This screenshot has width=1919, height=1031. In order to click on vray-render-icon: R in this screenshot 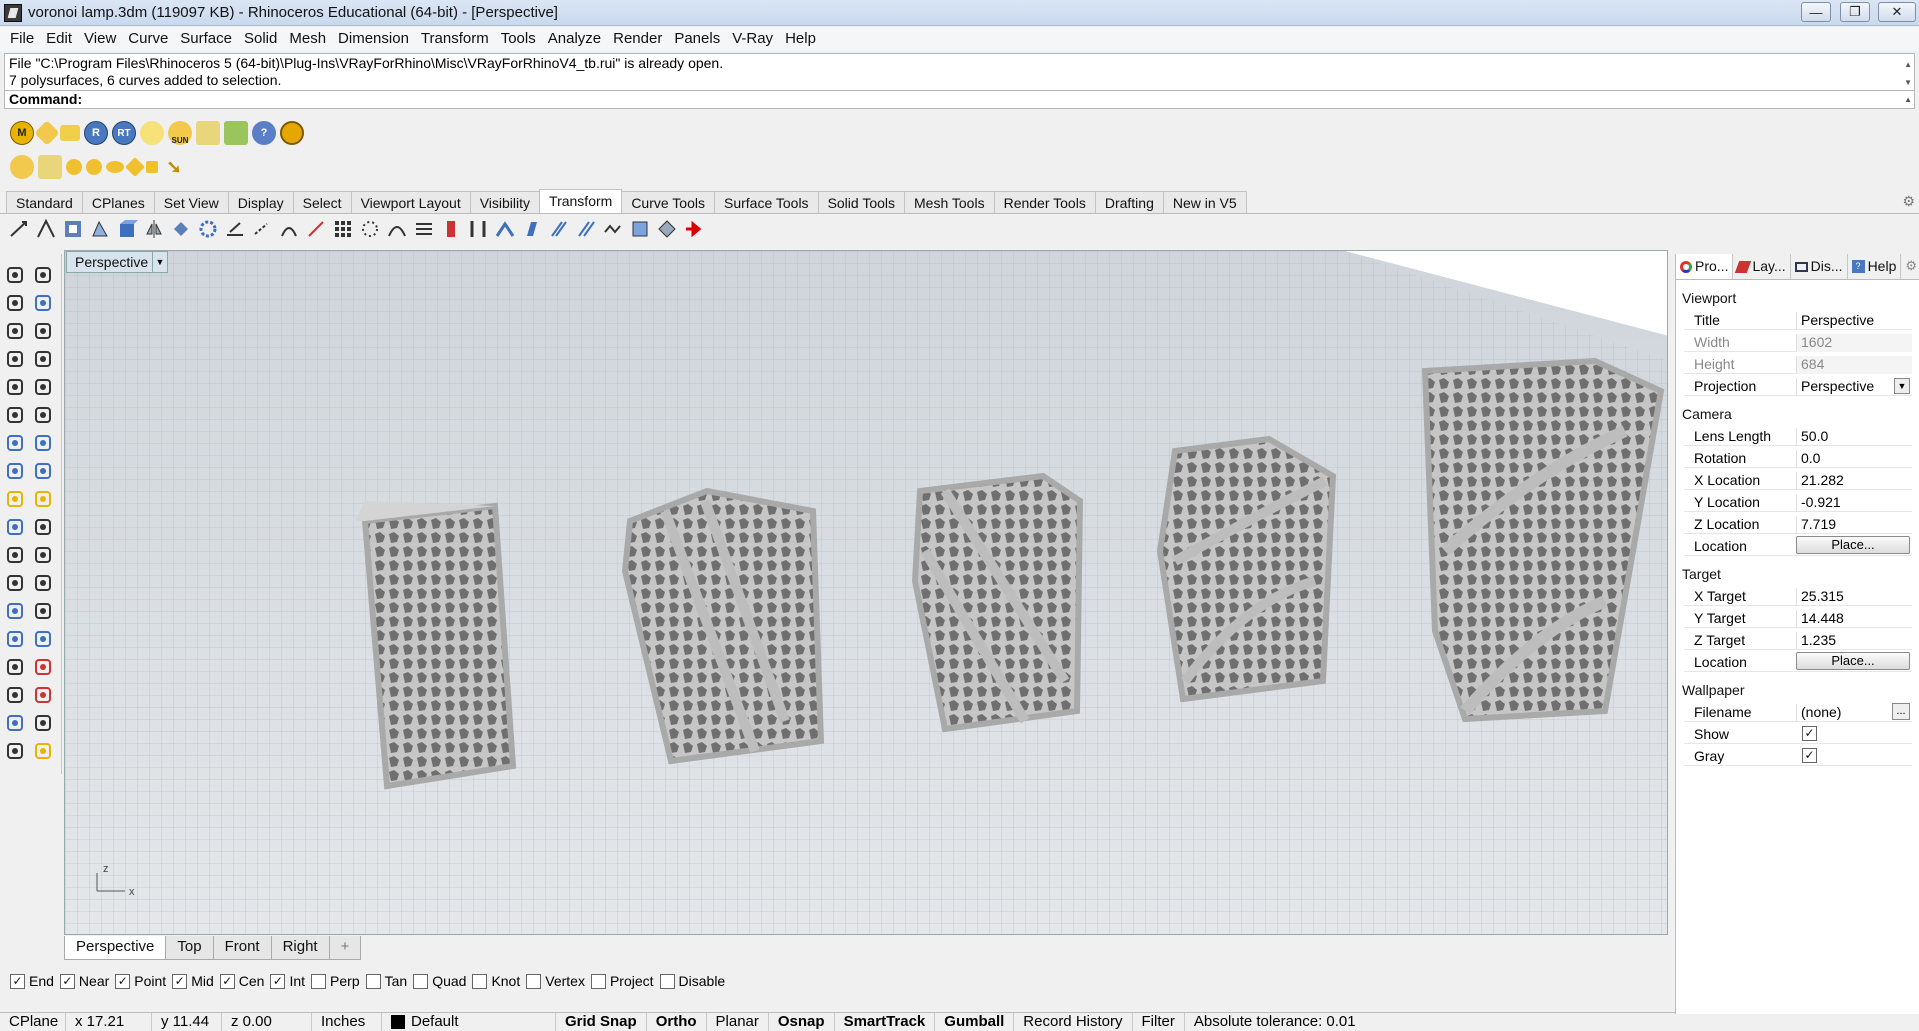, I will do `click(96, 133)`.